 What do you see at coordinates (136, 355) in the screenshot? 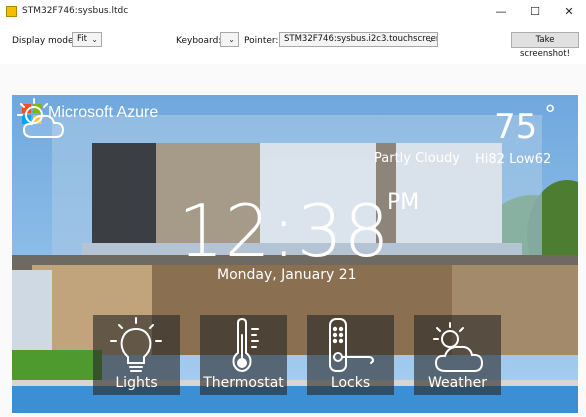
I see `tile-lights: Lights` at bounding box center [136, 355].